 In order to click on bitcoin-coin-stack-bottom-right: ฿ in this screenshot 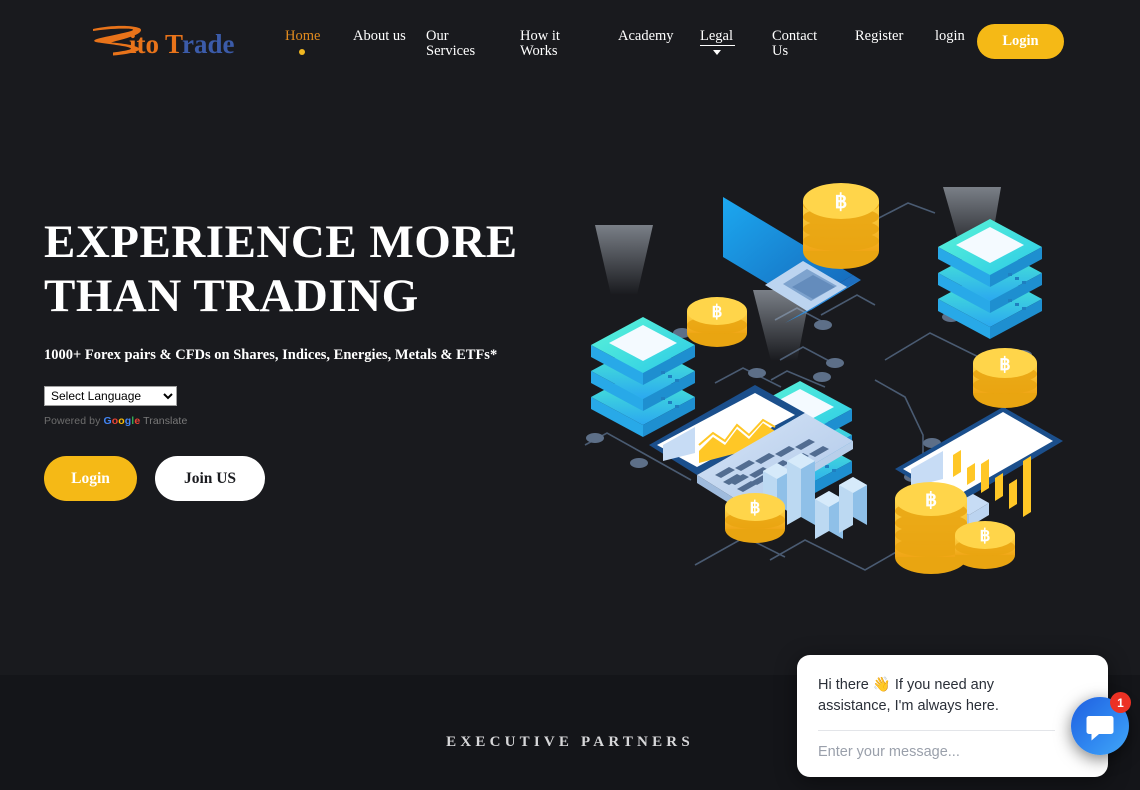, I will do `click(931, 528)`.